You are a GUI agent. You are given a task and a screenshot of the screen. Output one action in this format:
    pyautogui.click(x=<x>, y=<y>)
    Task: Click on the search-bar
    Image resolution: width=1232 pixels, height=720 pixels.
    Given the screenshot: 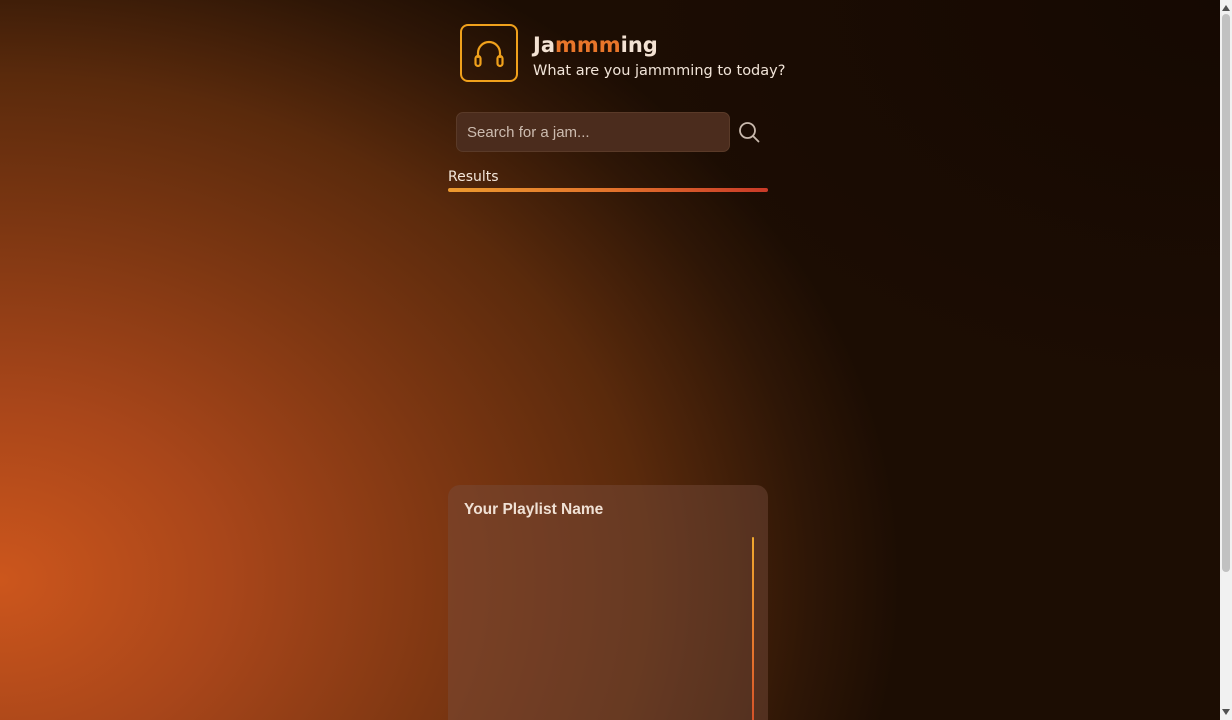 What is the action you would take?
    pyautogui.click(x=608, y=132)
    